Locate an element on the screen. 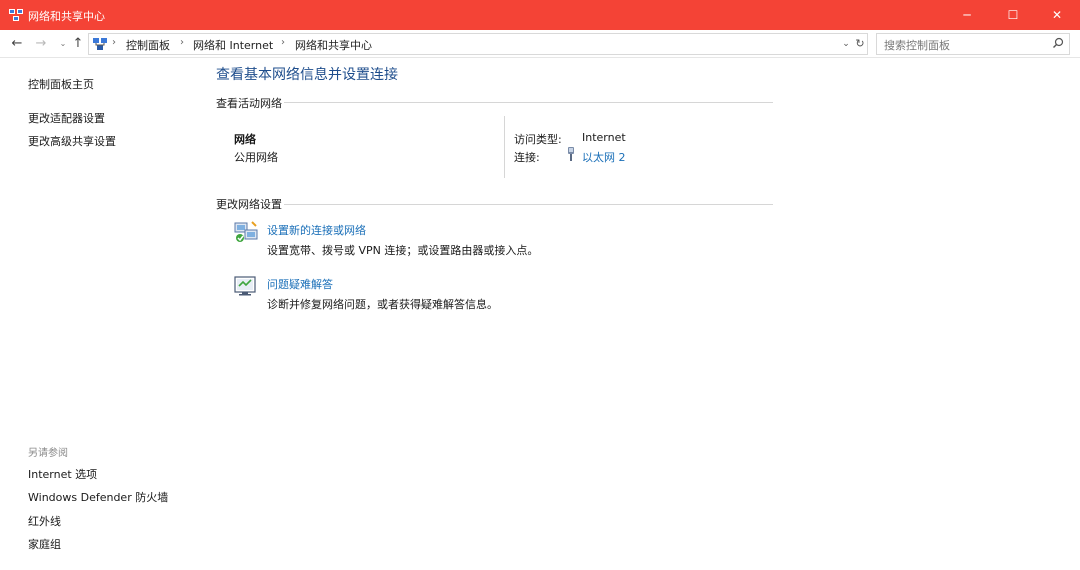 The image size is (1080, 570). connection-link-ethernet-2: 以太网 2 is located at coordinates (604, 157).